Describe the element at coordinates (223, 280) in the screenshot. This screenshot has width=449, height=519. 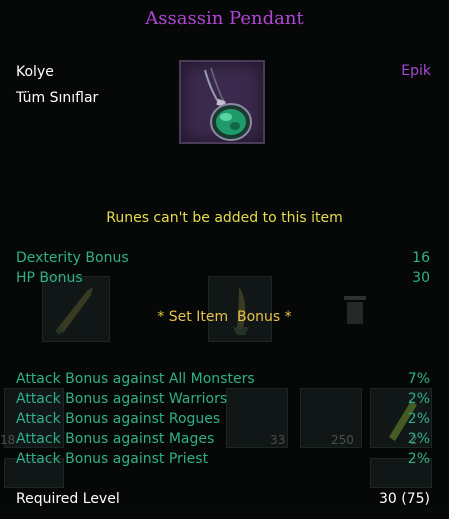
I see `stat-row: HP Bonus 30` at that location.